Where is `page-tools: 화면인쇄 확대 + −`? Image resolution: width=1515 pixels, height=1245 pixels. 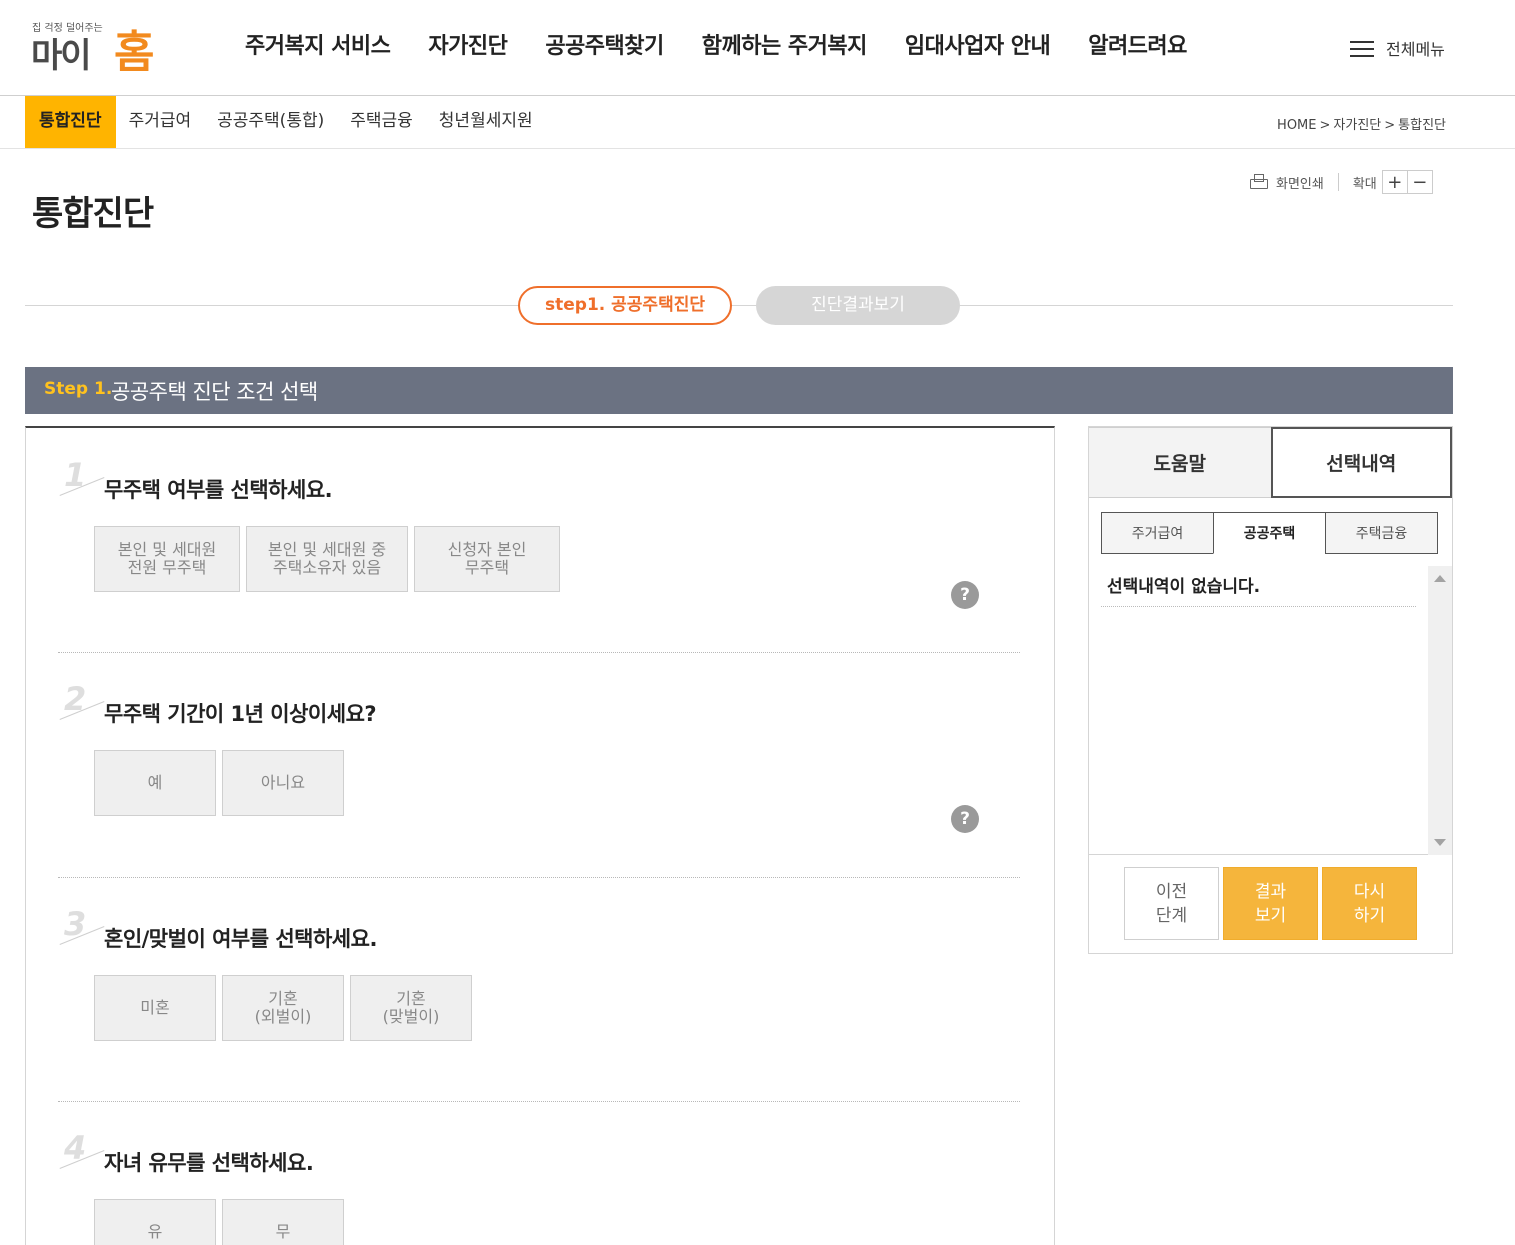
page-tools: 화면인쇄 확대 + − is located at coordinates (1341, 182).